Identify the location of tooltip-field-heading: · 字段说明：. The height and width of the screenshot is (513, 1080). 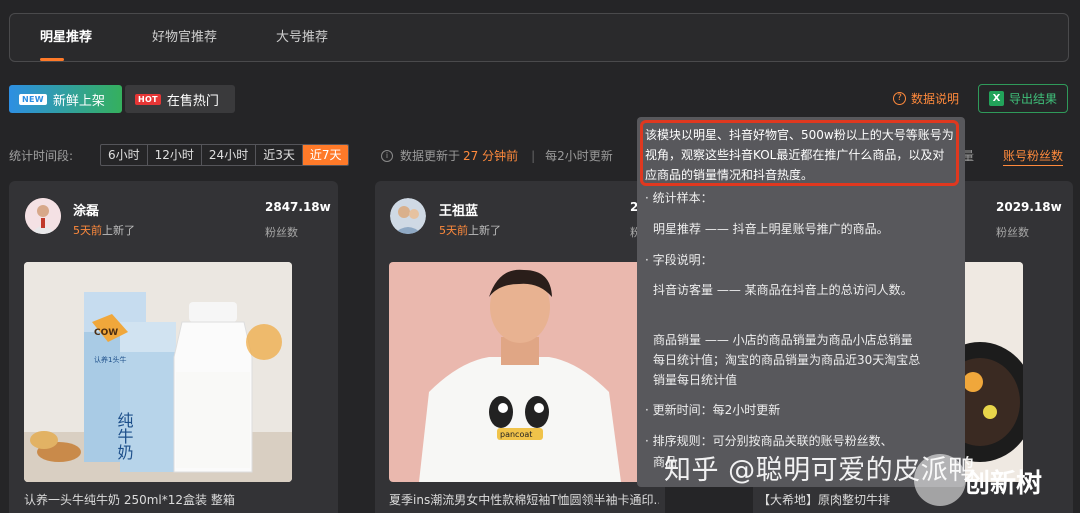
(679, 260).